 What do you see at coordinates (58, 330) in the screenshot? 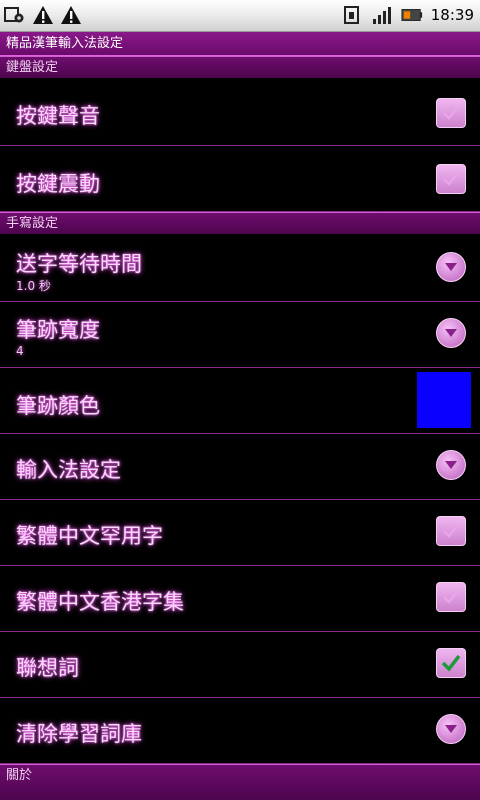
I see `setting-title: 筆跡寬度` at bounding box center [58, 330].